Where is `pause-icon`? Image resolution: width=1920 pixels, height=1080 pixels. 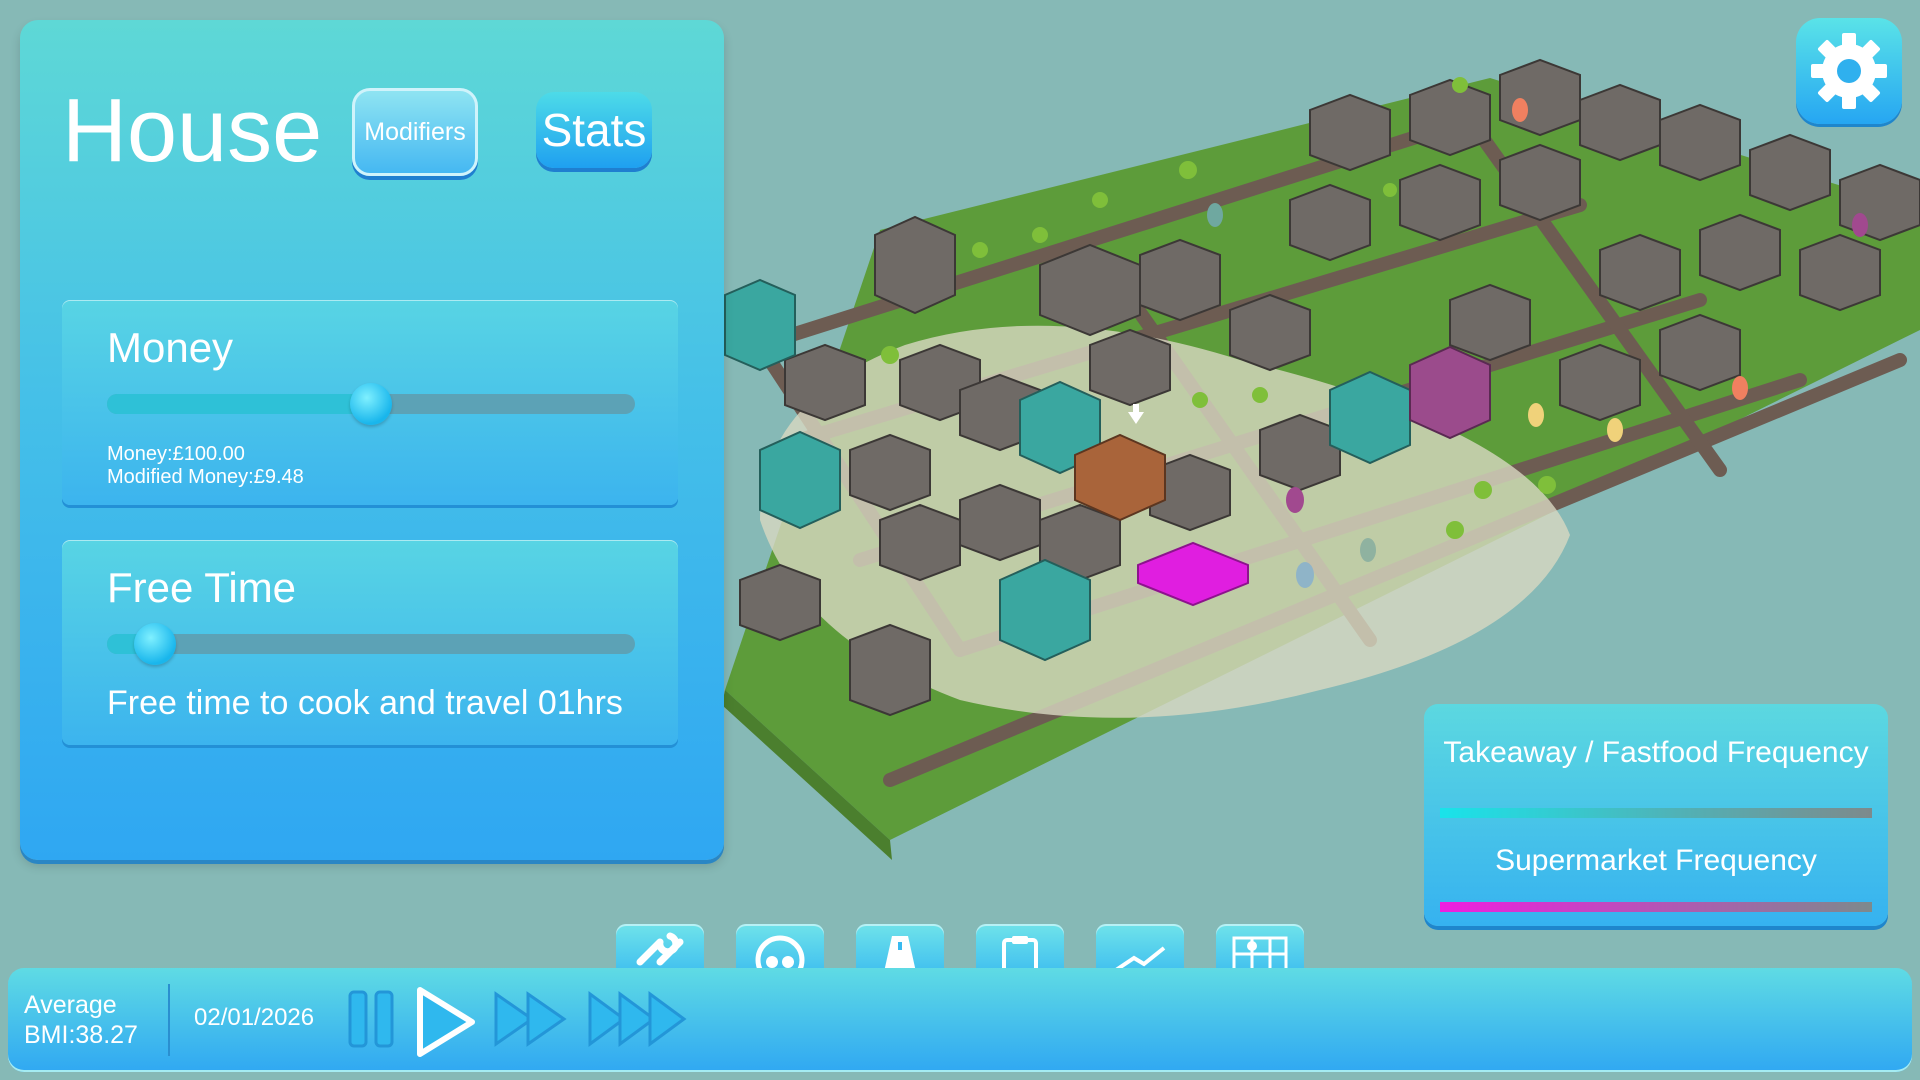
pause-icon is located at coordinates (371, 1019).